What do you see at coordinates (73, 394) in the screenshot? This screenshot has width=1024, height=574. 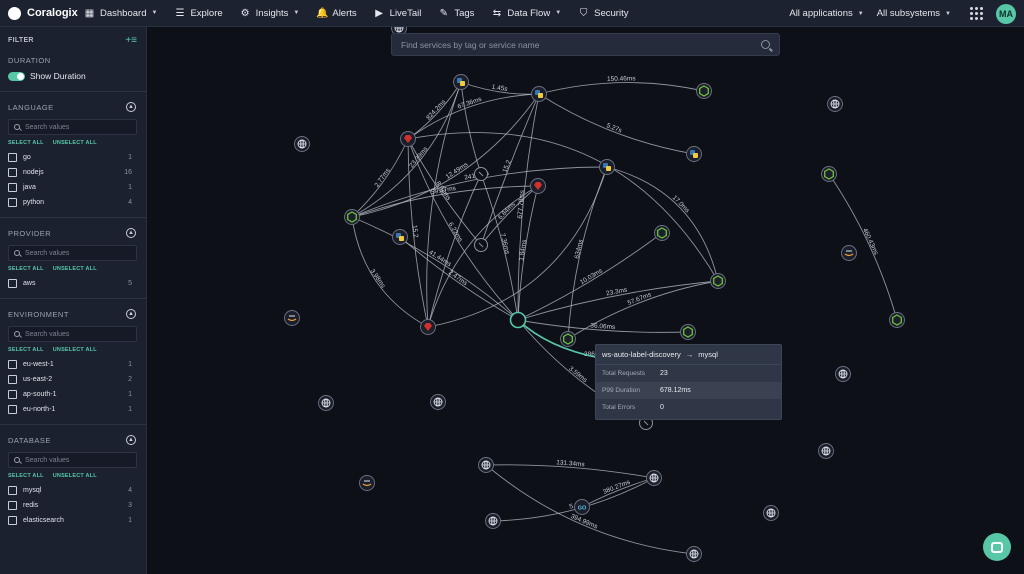 I see `filter-option: ap-south-1 1` at bounding box center [73, 394].